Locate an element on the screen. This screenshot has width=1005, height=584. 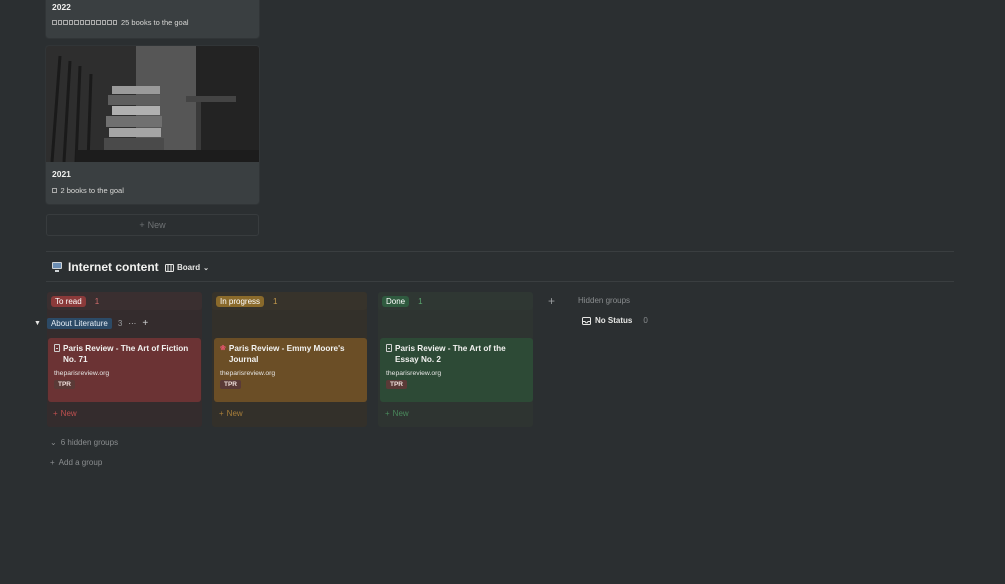
new-card-button-to-read: + New is located at coordinates (65, 413).